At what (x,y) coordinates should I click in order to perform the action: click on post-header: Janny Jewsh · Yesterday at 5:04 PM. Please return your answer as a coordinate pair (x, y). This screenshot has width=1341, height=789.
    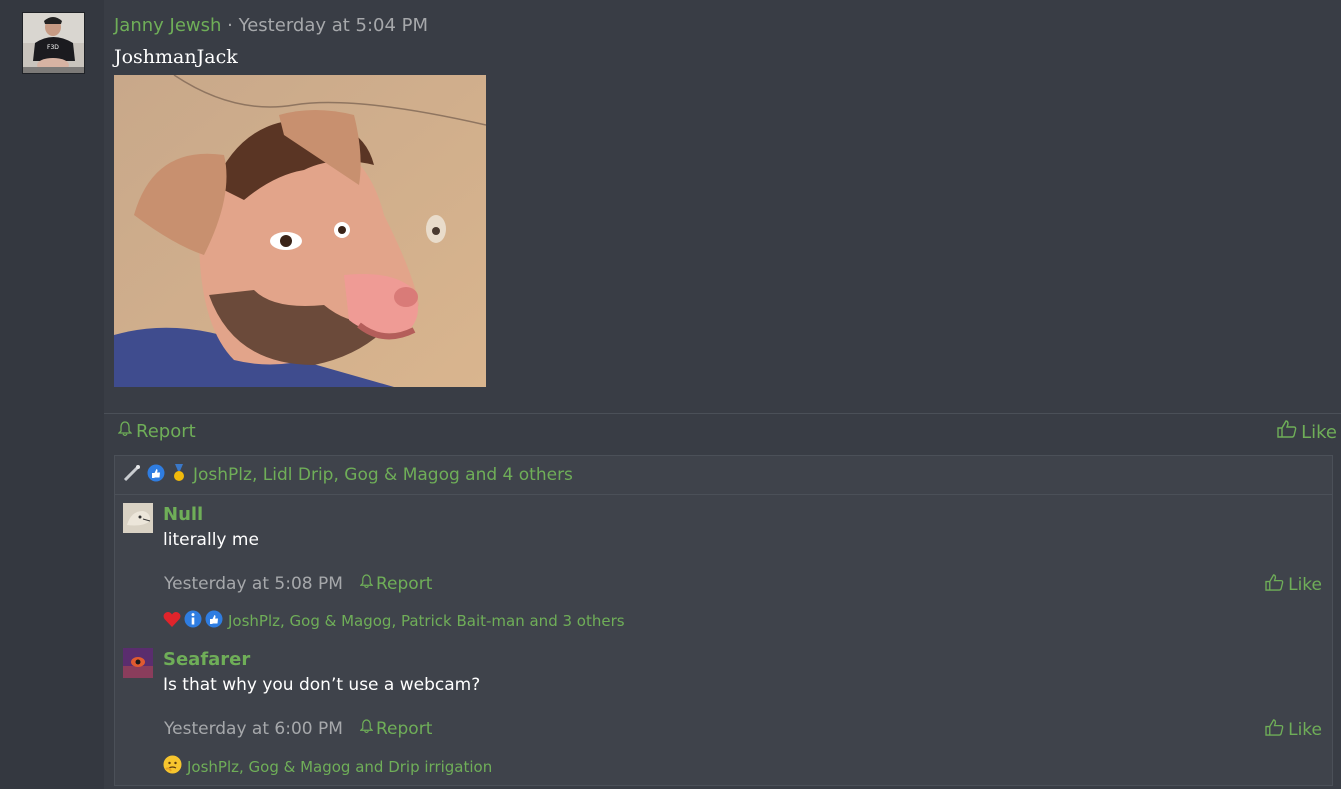
    Looking at the image, I should click on (271, 26).